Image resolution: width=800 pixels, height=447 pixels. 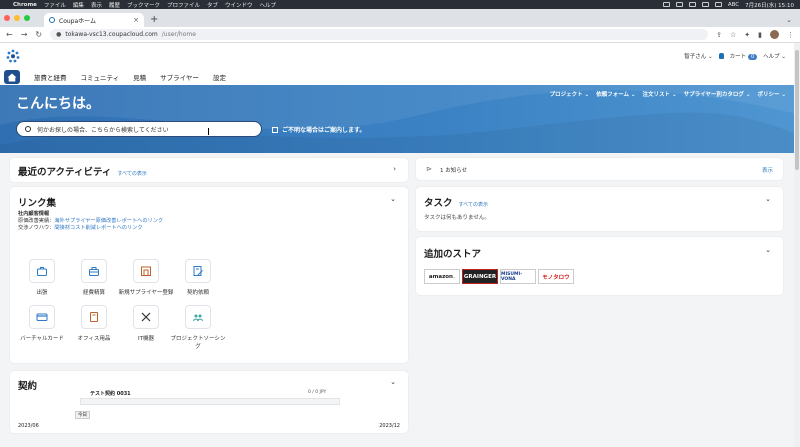 I want to click on mac-menu-profile: プロファイル, so click(x=183, y=5).